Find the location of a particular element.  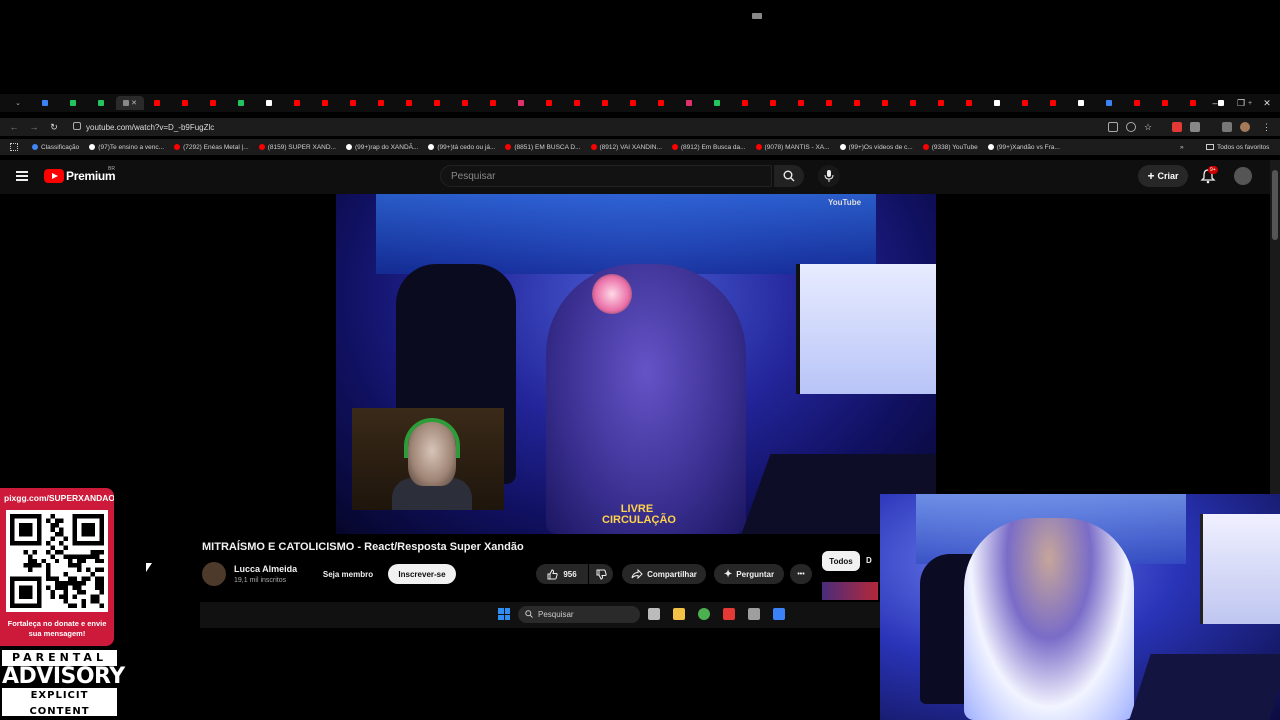

dislike-button is located at coordinates (601, 574).